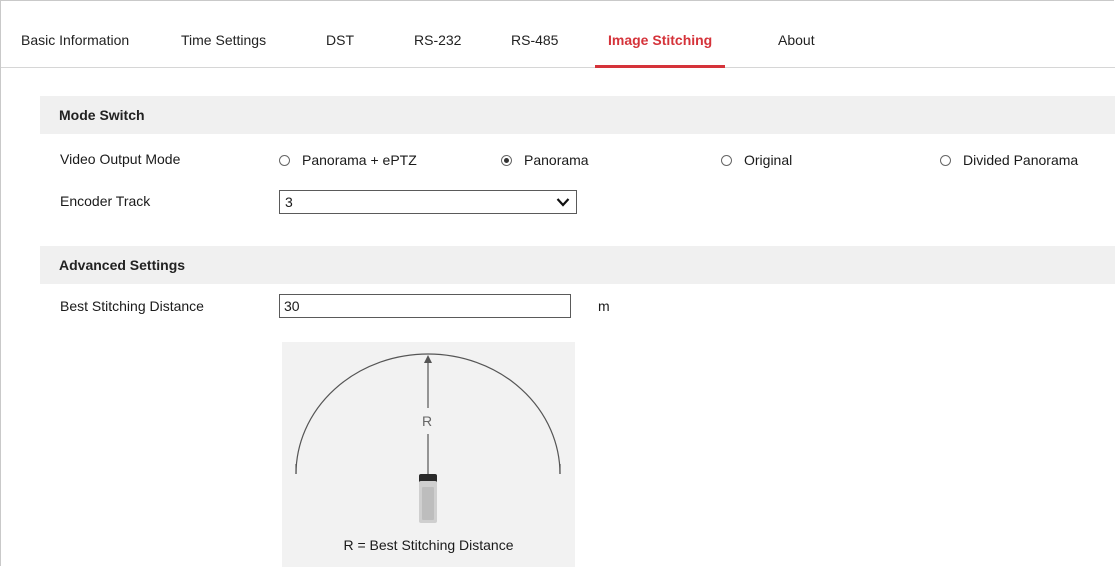 The height and width of the screenshot is (567, 1115). What do you see at coordinates (120, 159) in the screenshot?
I see `video-output-mode-label: Video Output Mode` at bounding box center [120, 159].